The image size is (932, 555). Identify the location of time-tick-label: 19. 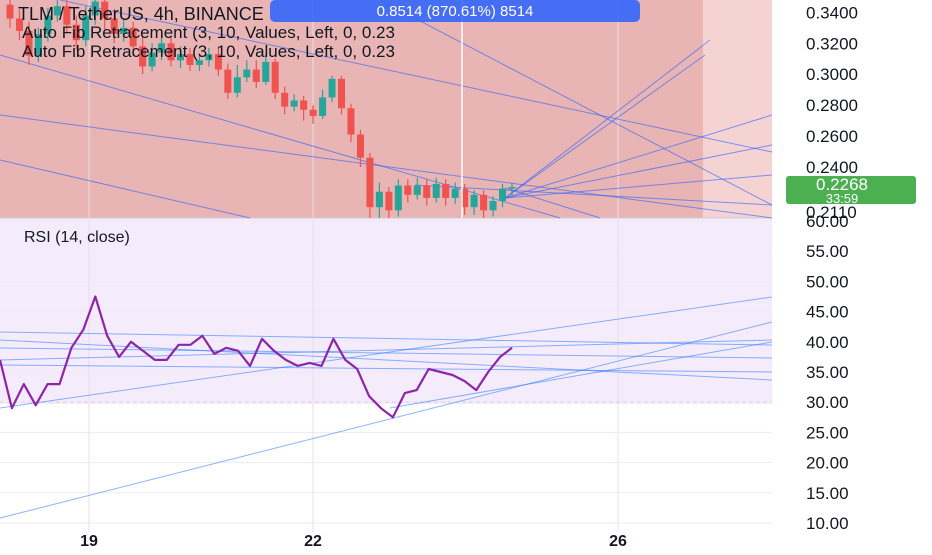
(89, 541).